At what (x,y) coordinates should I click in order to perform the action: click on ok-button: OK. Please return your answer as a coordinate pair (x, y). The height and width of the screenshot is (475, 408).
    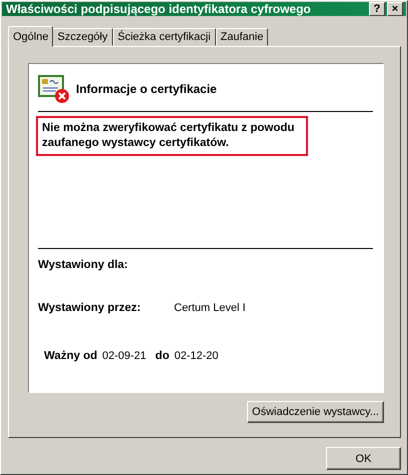
    Looking at the image, I should click on (363, 458).